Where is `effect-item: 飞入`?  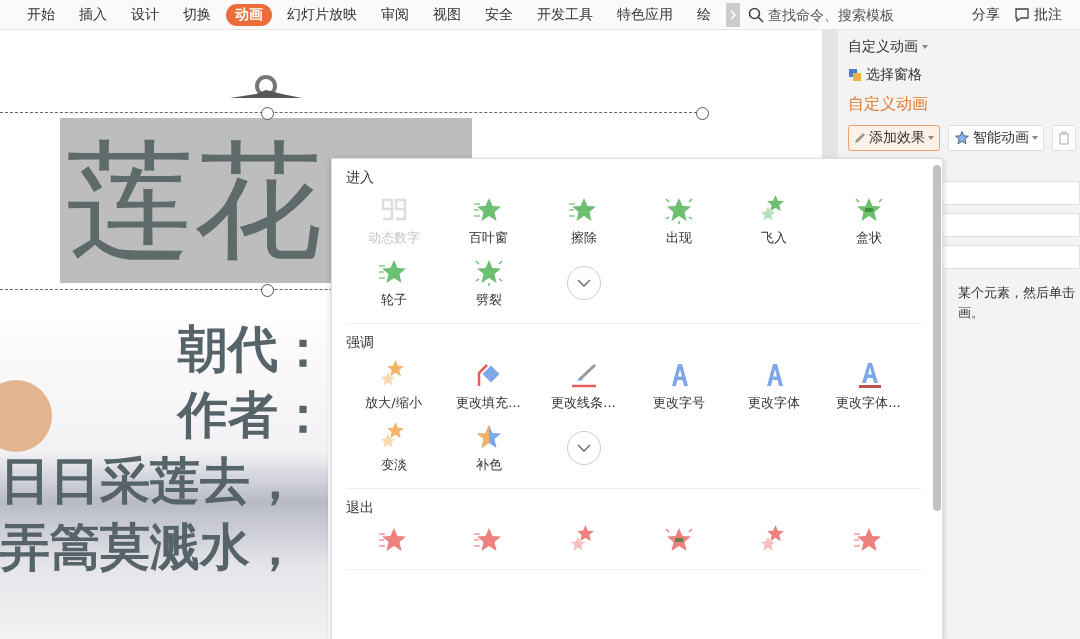
effect-item: 飞入 is located at coordinates (773, 221).